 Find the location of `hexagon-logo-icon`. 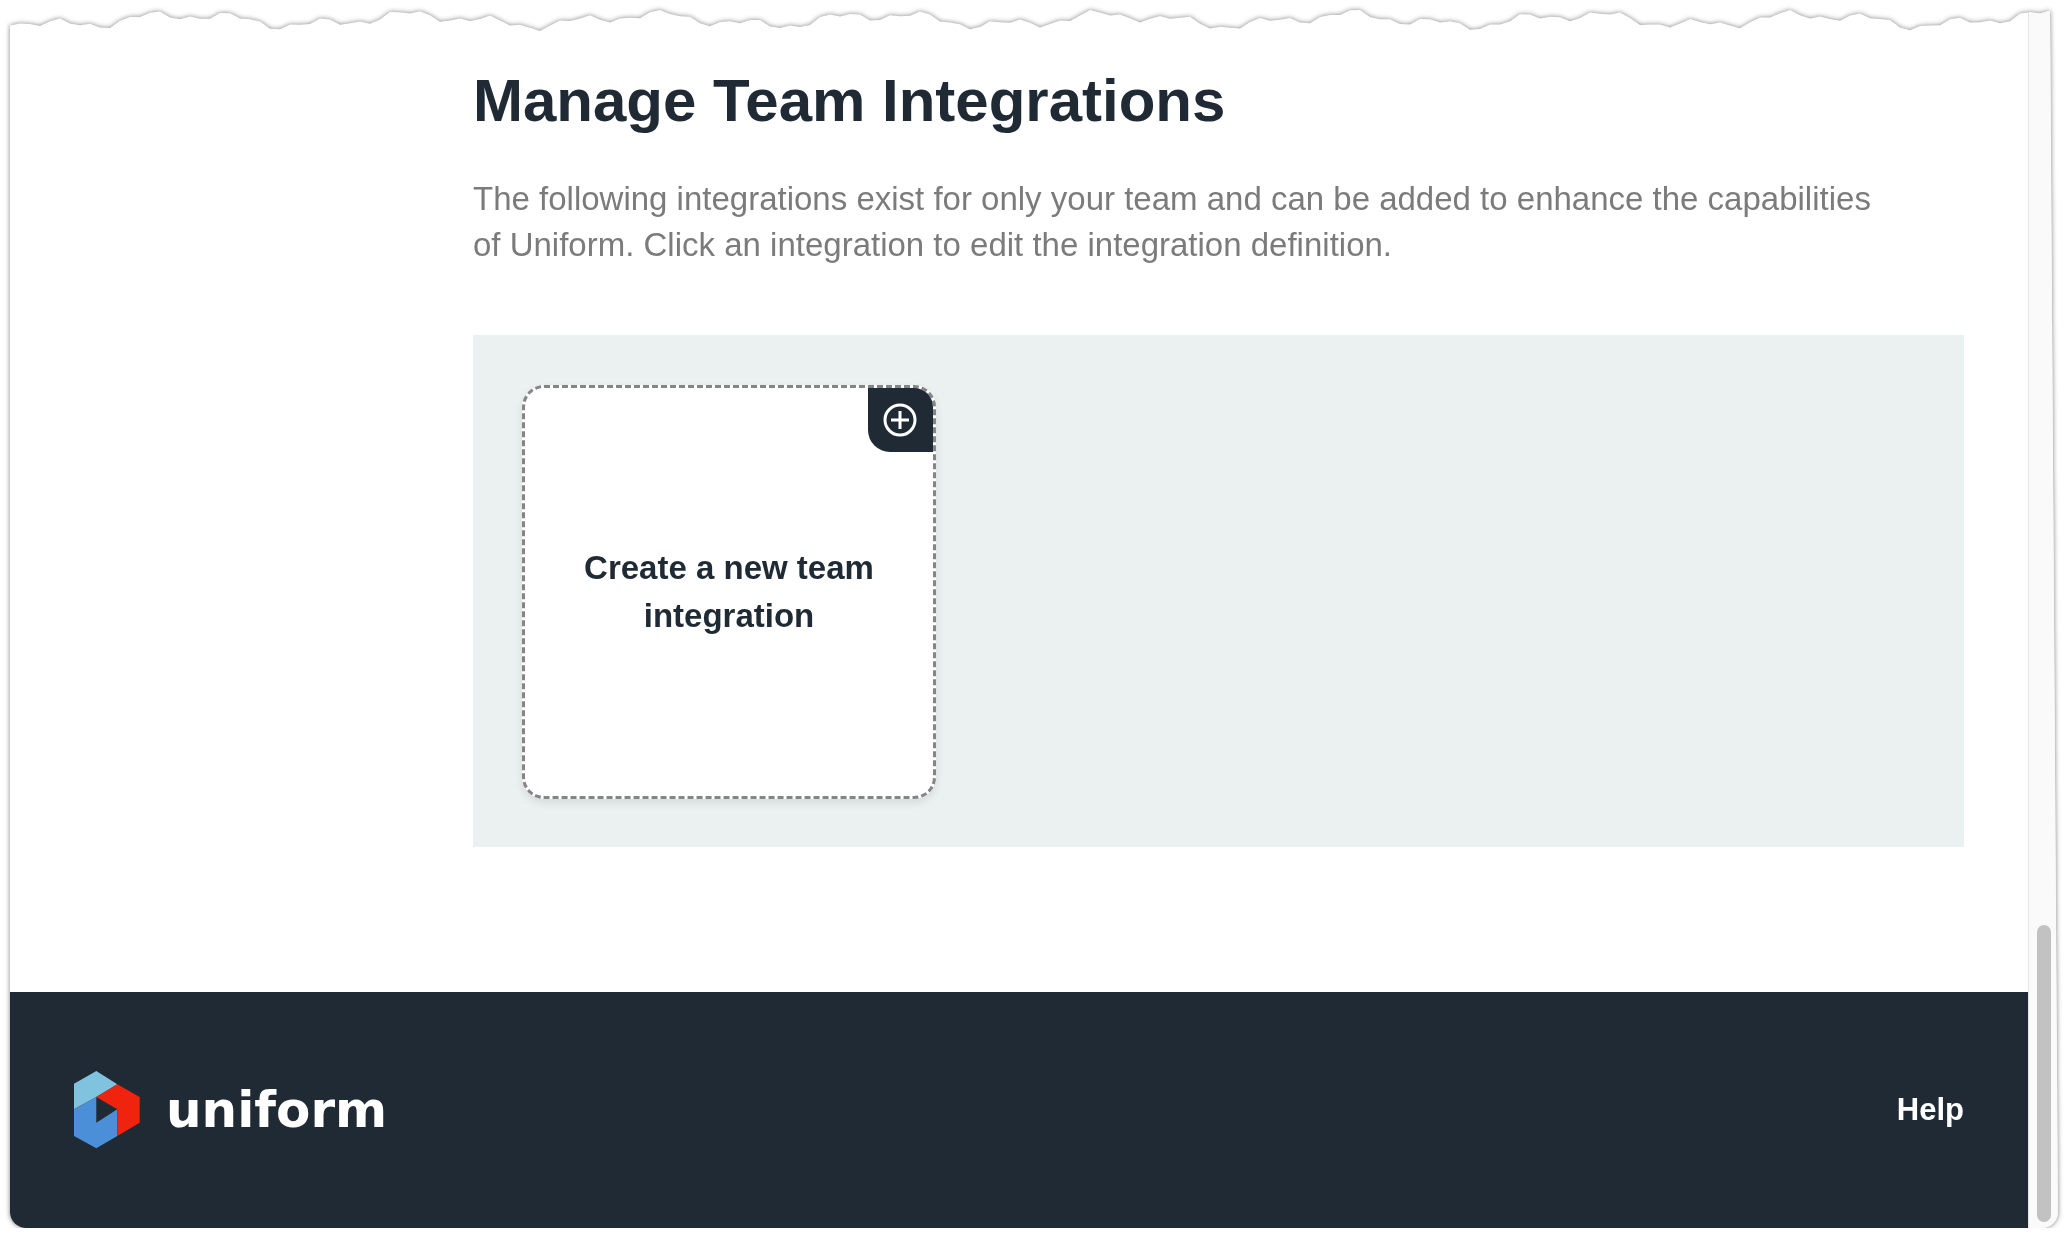

hexagon-logo-icon is located at coordinates (107, 1110).